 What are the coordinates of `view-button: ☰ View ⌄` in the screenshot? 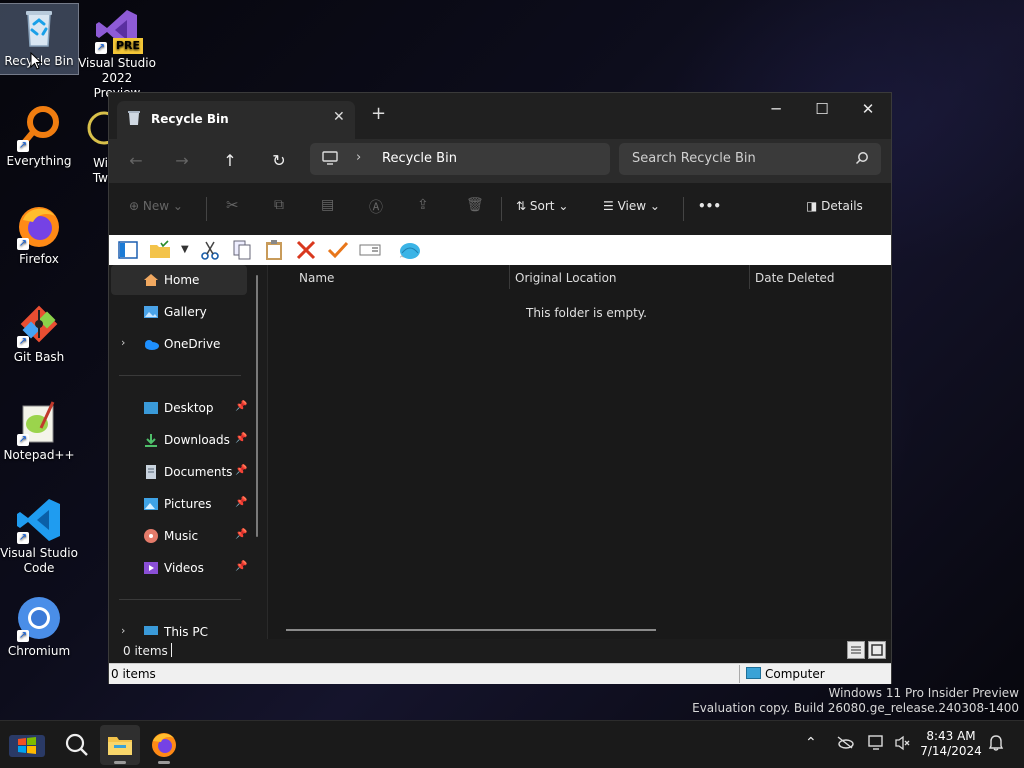 It's located at (631, 206).